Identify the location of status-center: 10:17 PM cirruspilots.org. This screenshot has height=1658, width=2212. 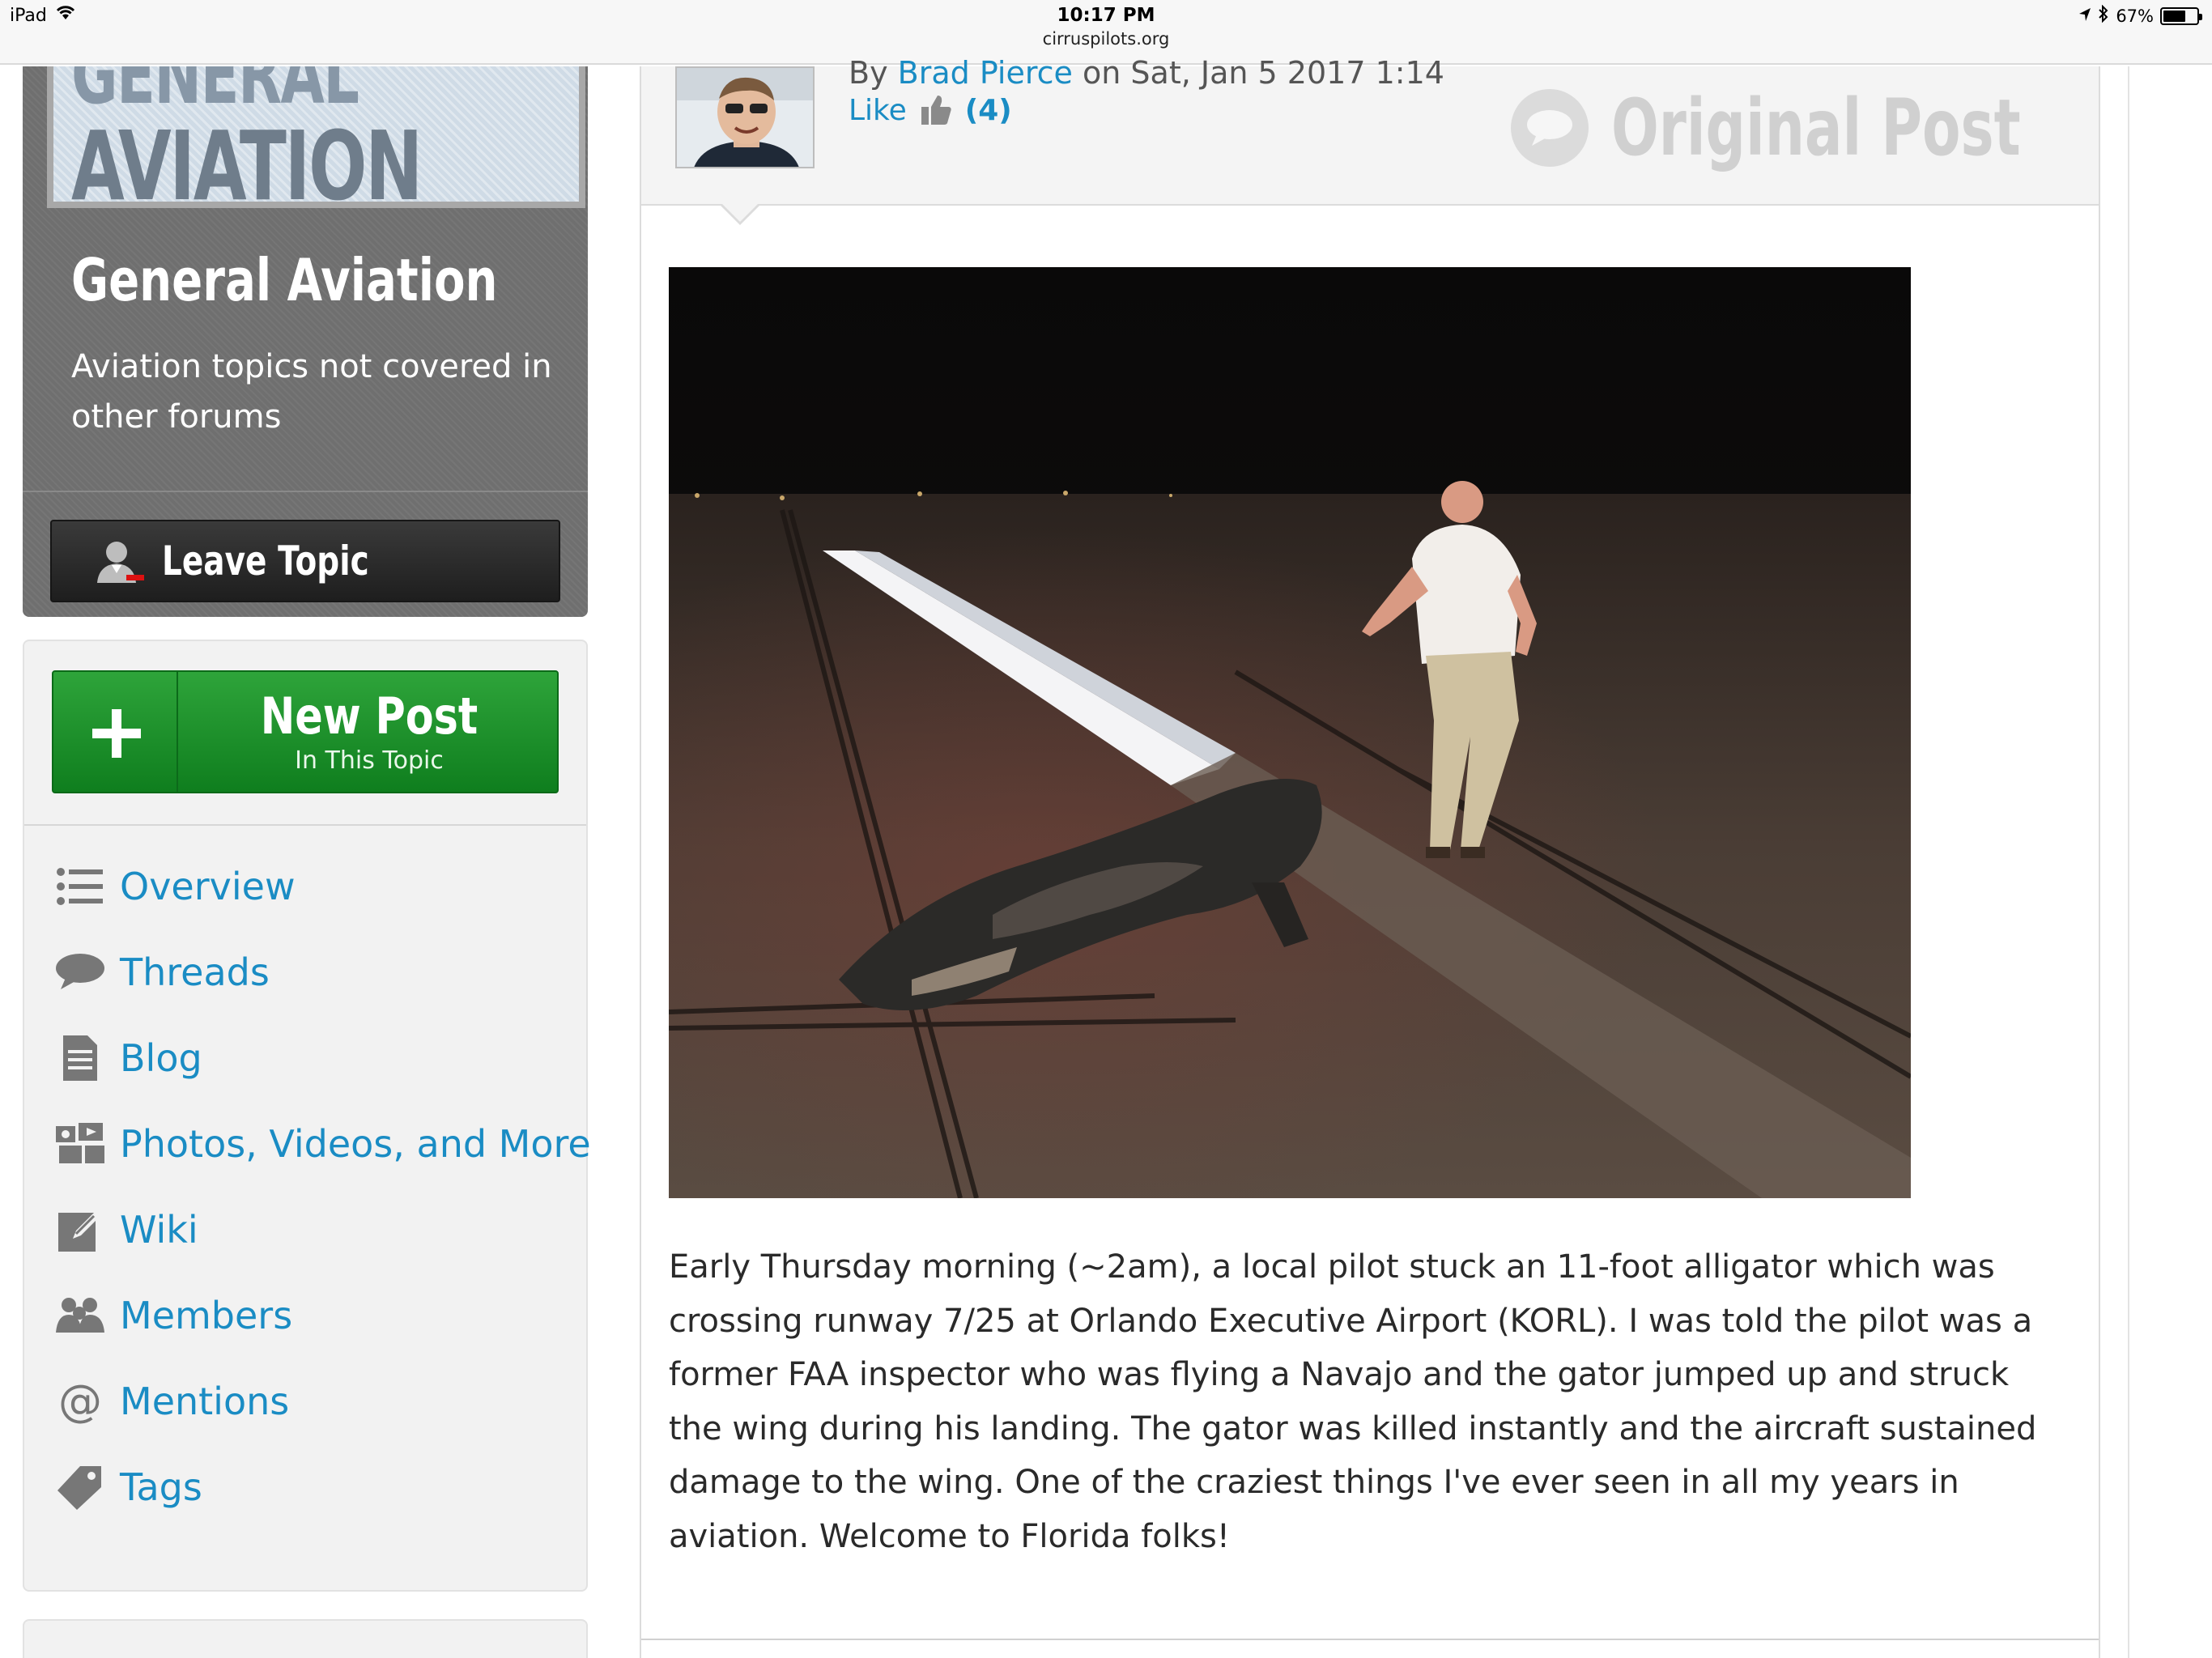
(1106, 27).